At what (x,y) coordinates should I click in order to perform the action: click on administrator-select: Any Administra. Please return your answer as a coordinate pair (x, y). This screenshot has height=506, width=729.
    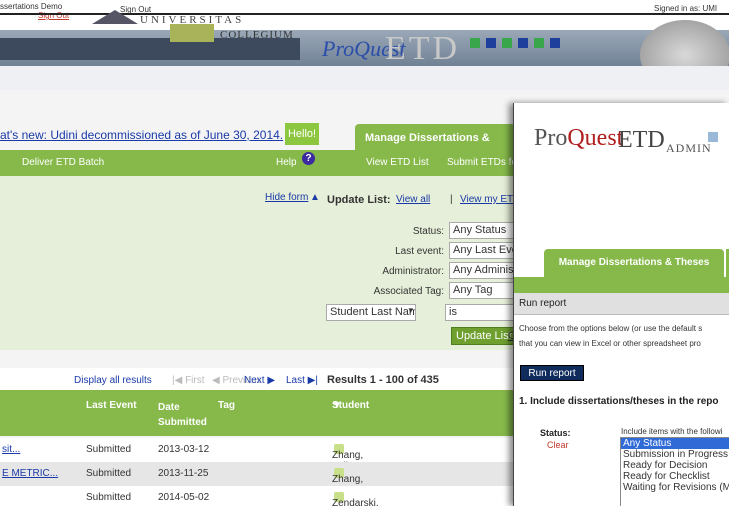
    Looking at the image, I should click on (484, 270).